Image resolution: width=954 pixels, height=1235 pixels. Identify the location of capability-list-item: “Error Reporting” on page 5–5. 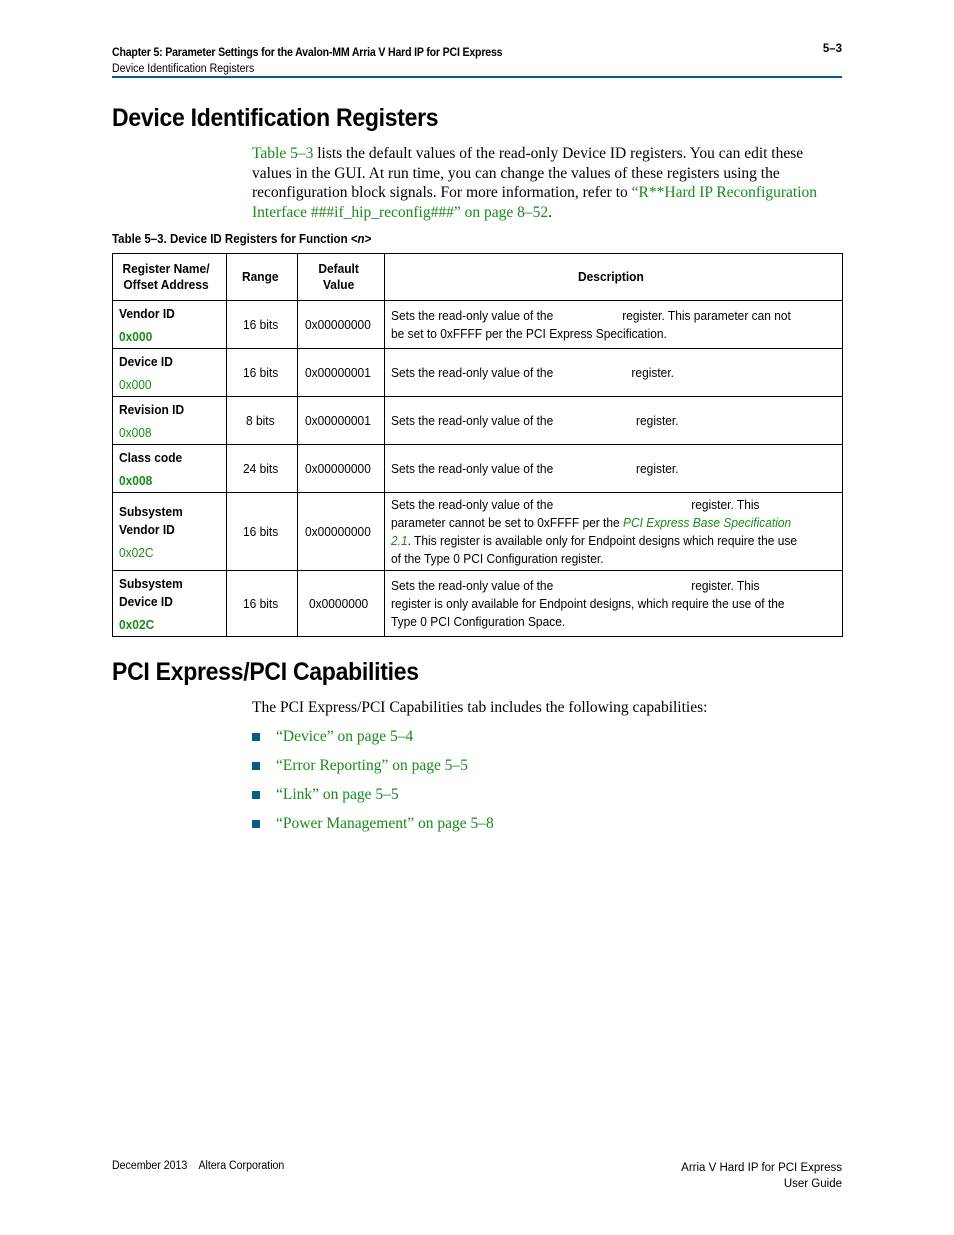
(373, 770).